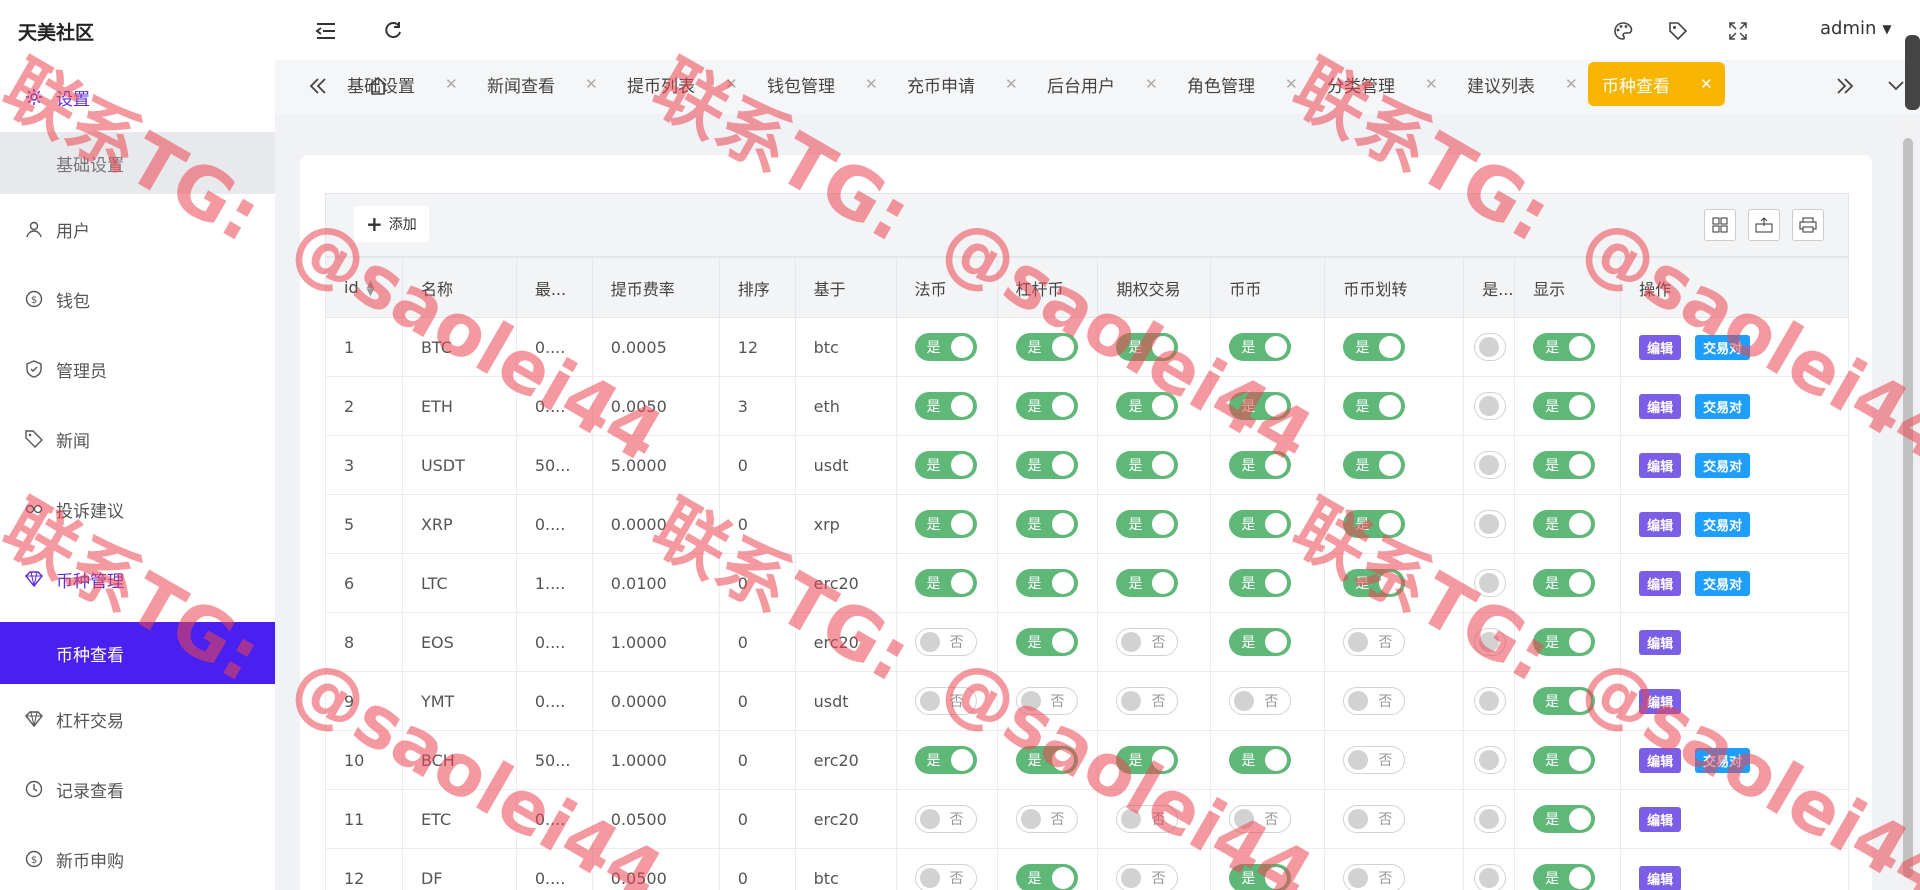  Describe the element at coordinates (1808, 225) in the screenshot. I see `print-icon` at that location.